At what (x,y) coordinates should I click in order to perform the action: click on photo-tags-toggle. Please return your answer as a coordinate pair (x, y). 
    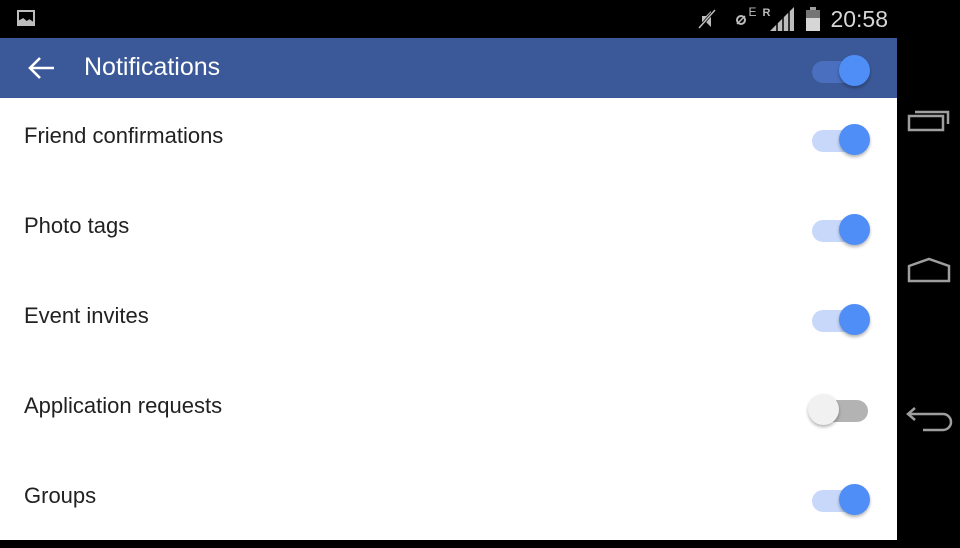
    Looking at the image, I should click on (840, 228).